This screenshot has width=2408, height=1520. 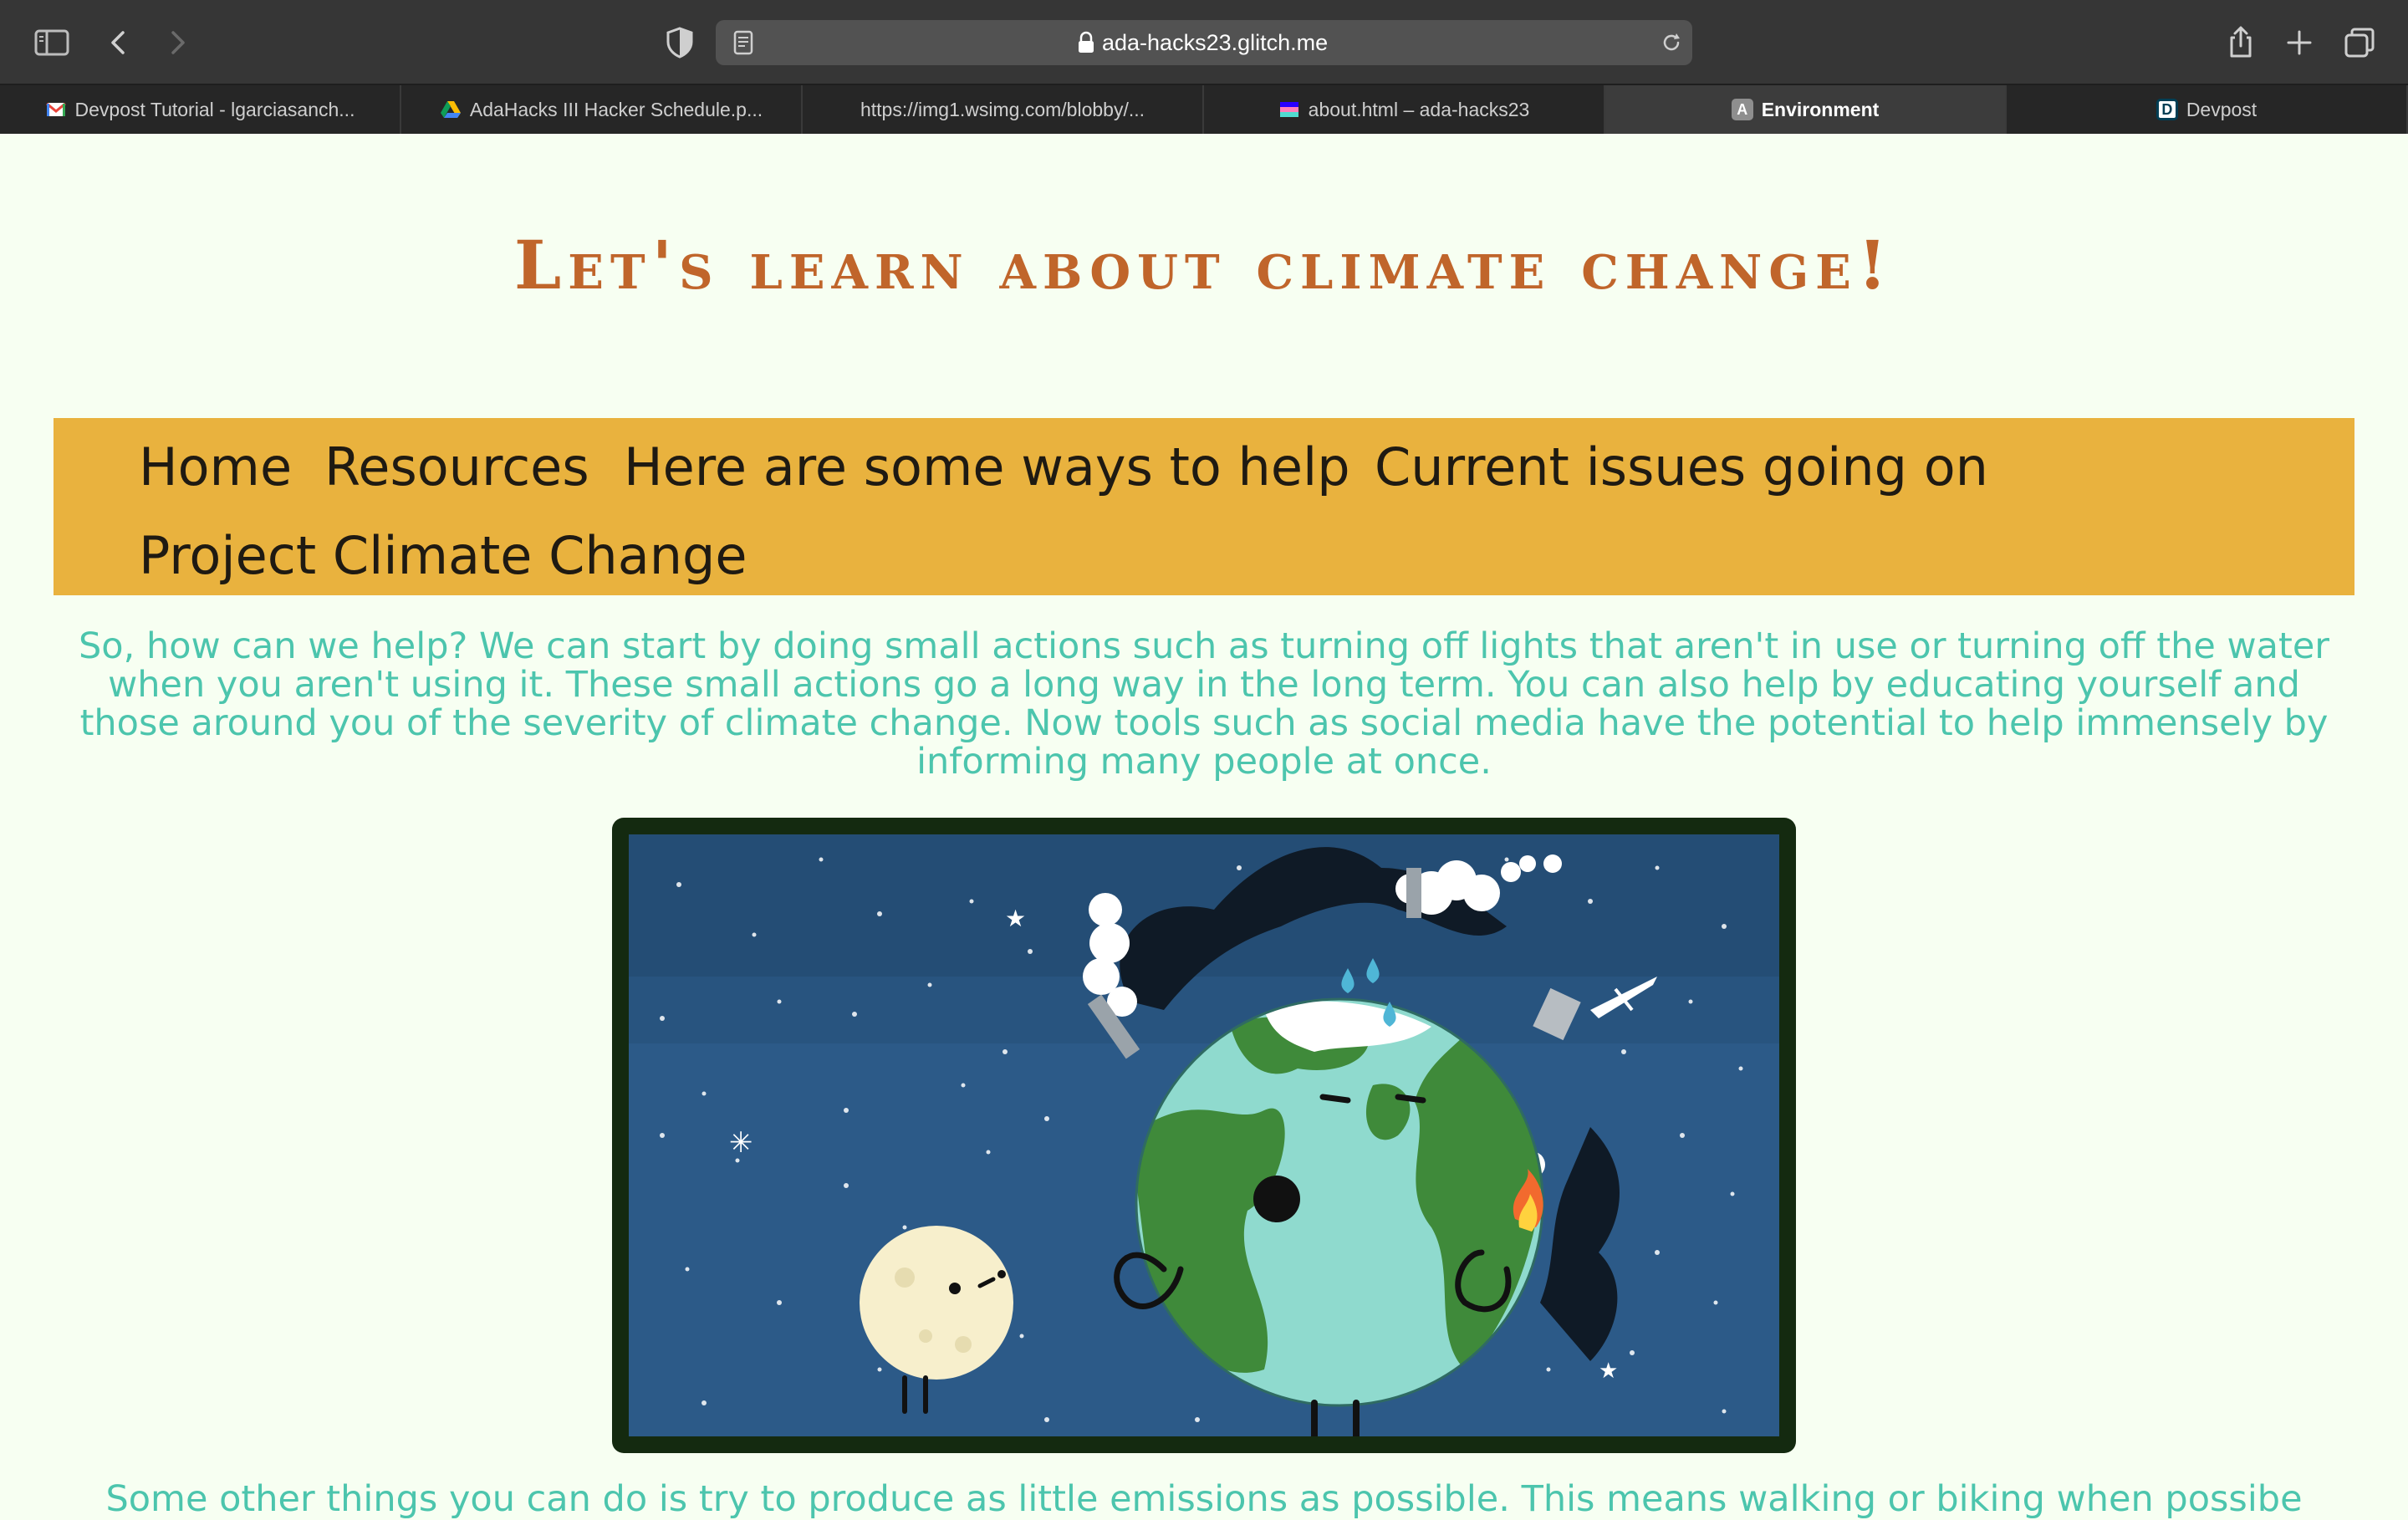 I want to click on nav-link-current-issues: Current issues going on, so click(x=1682, y=467).